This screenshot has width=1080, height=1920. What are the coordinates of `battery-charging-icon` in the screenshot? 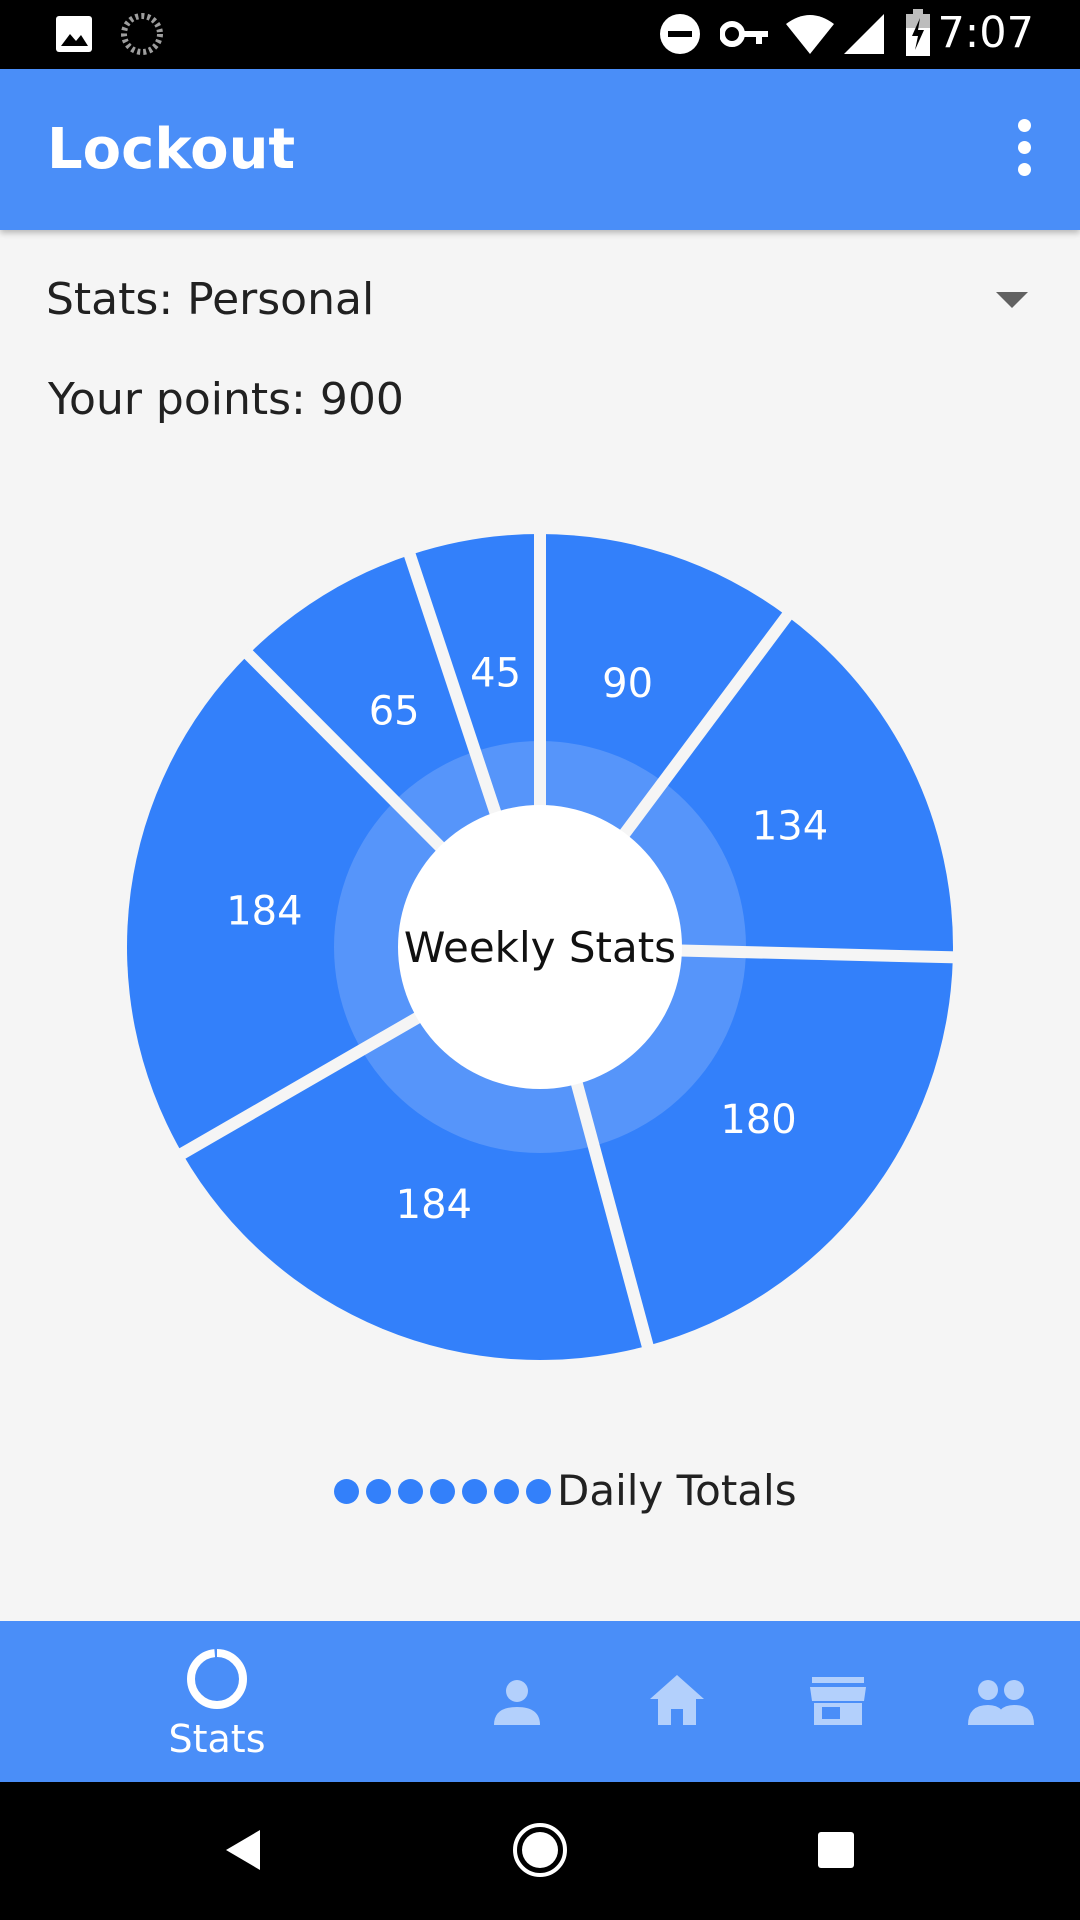 It's located at (918, 32).